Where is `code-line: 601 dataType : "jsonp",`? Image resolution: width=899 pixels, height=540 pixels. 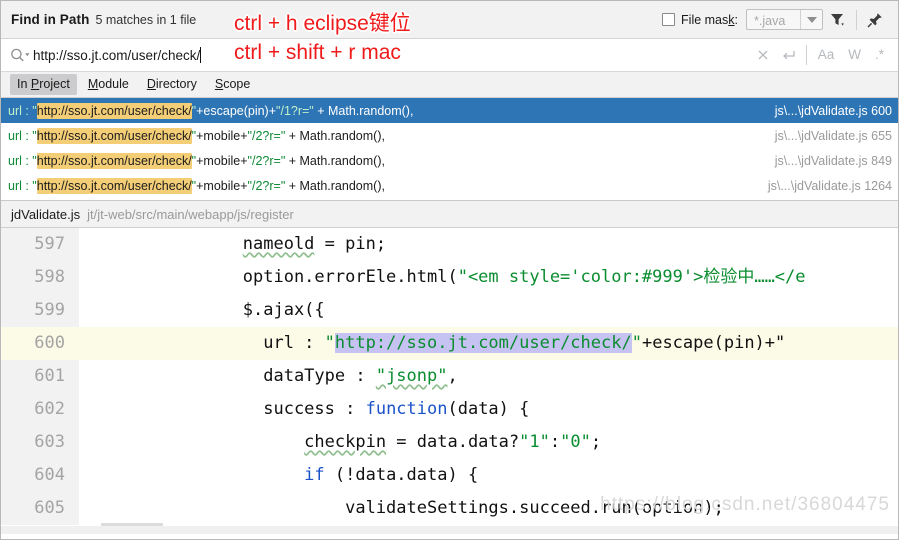 code-line: 601 dataType : "jsonp", is located at coordinates (449, 376).